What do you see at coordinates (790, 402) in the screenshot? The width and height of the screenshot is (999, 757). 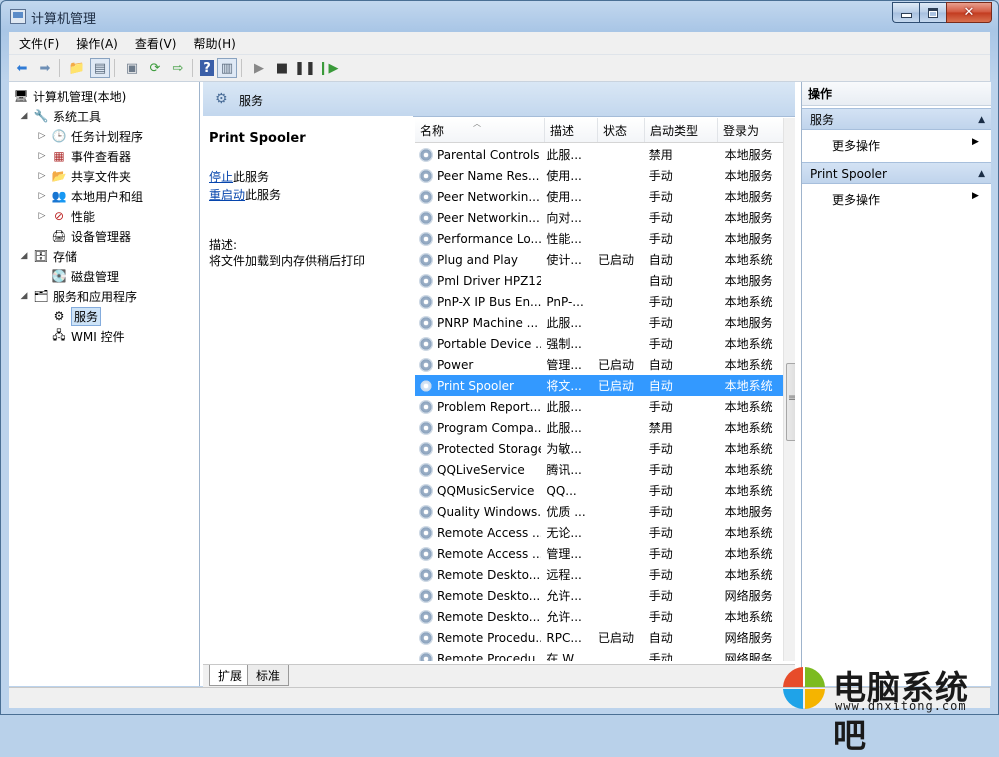 I see `scrollbar-thumb` at bounding box center [790, 402].